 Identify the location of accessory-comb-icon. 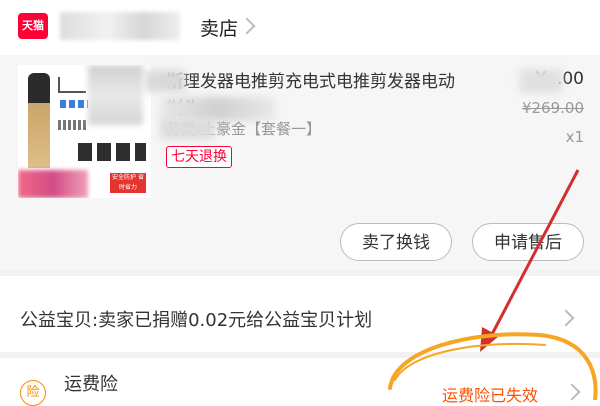
(73, 125).